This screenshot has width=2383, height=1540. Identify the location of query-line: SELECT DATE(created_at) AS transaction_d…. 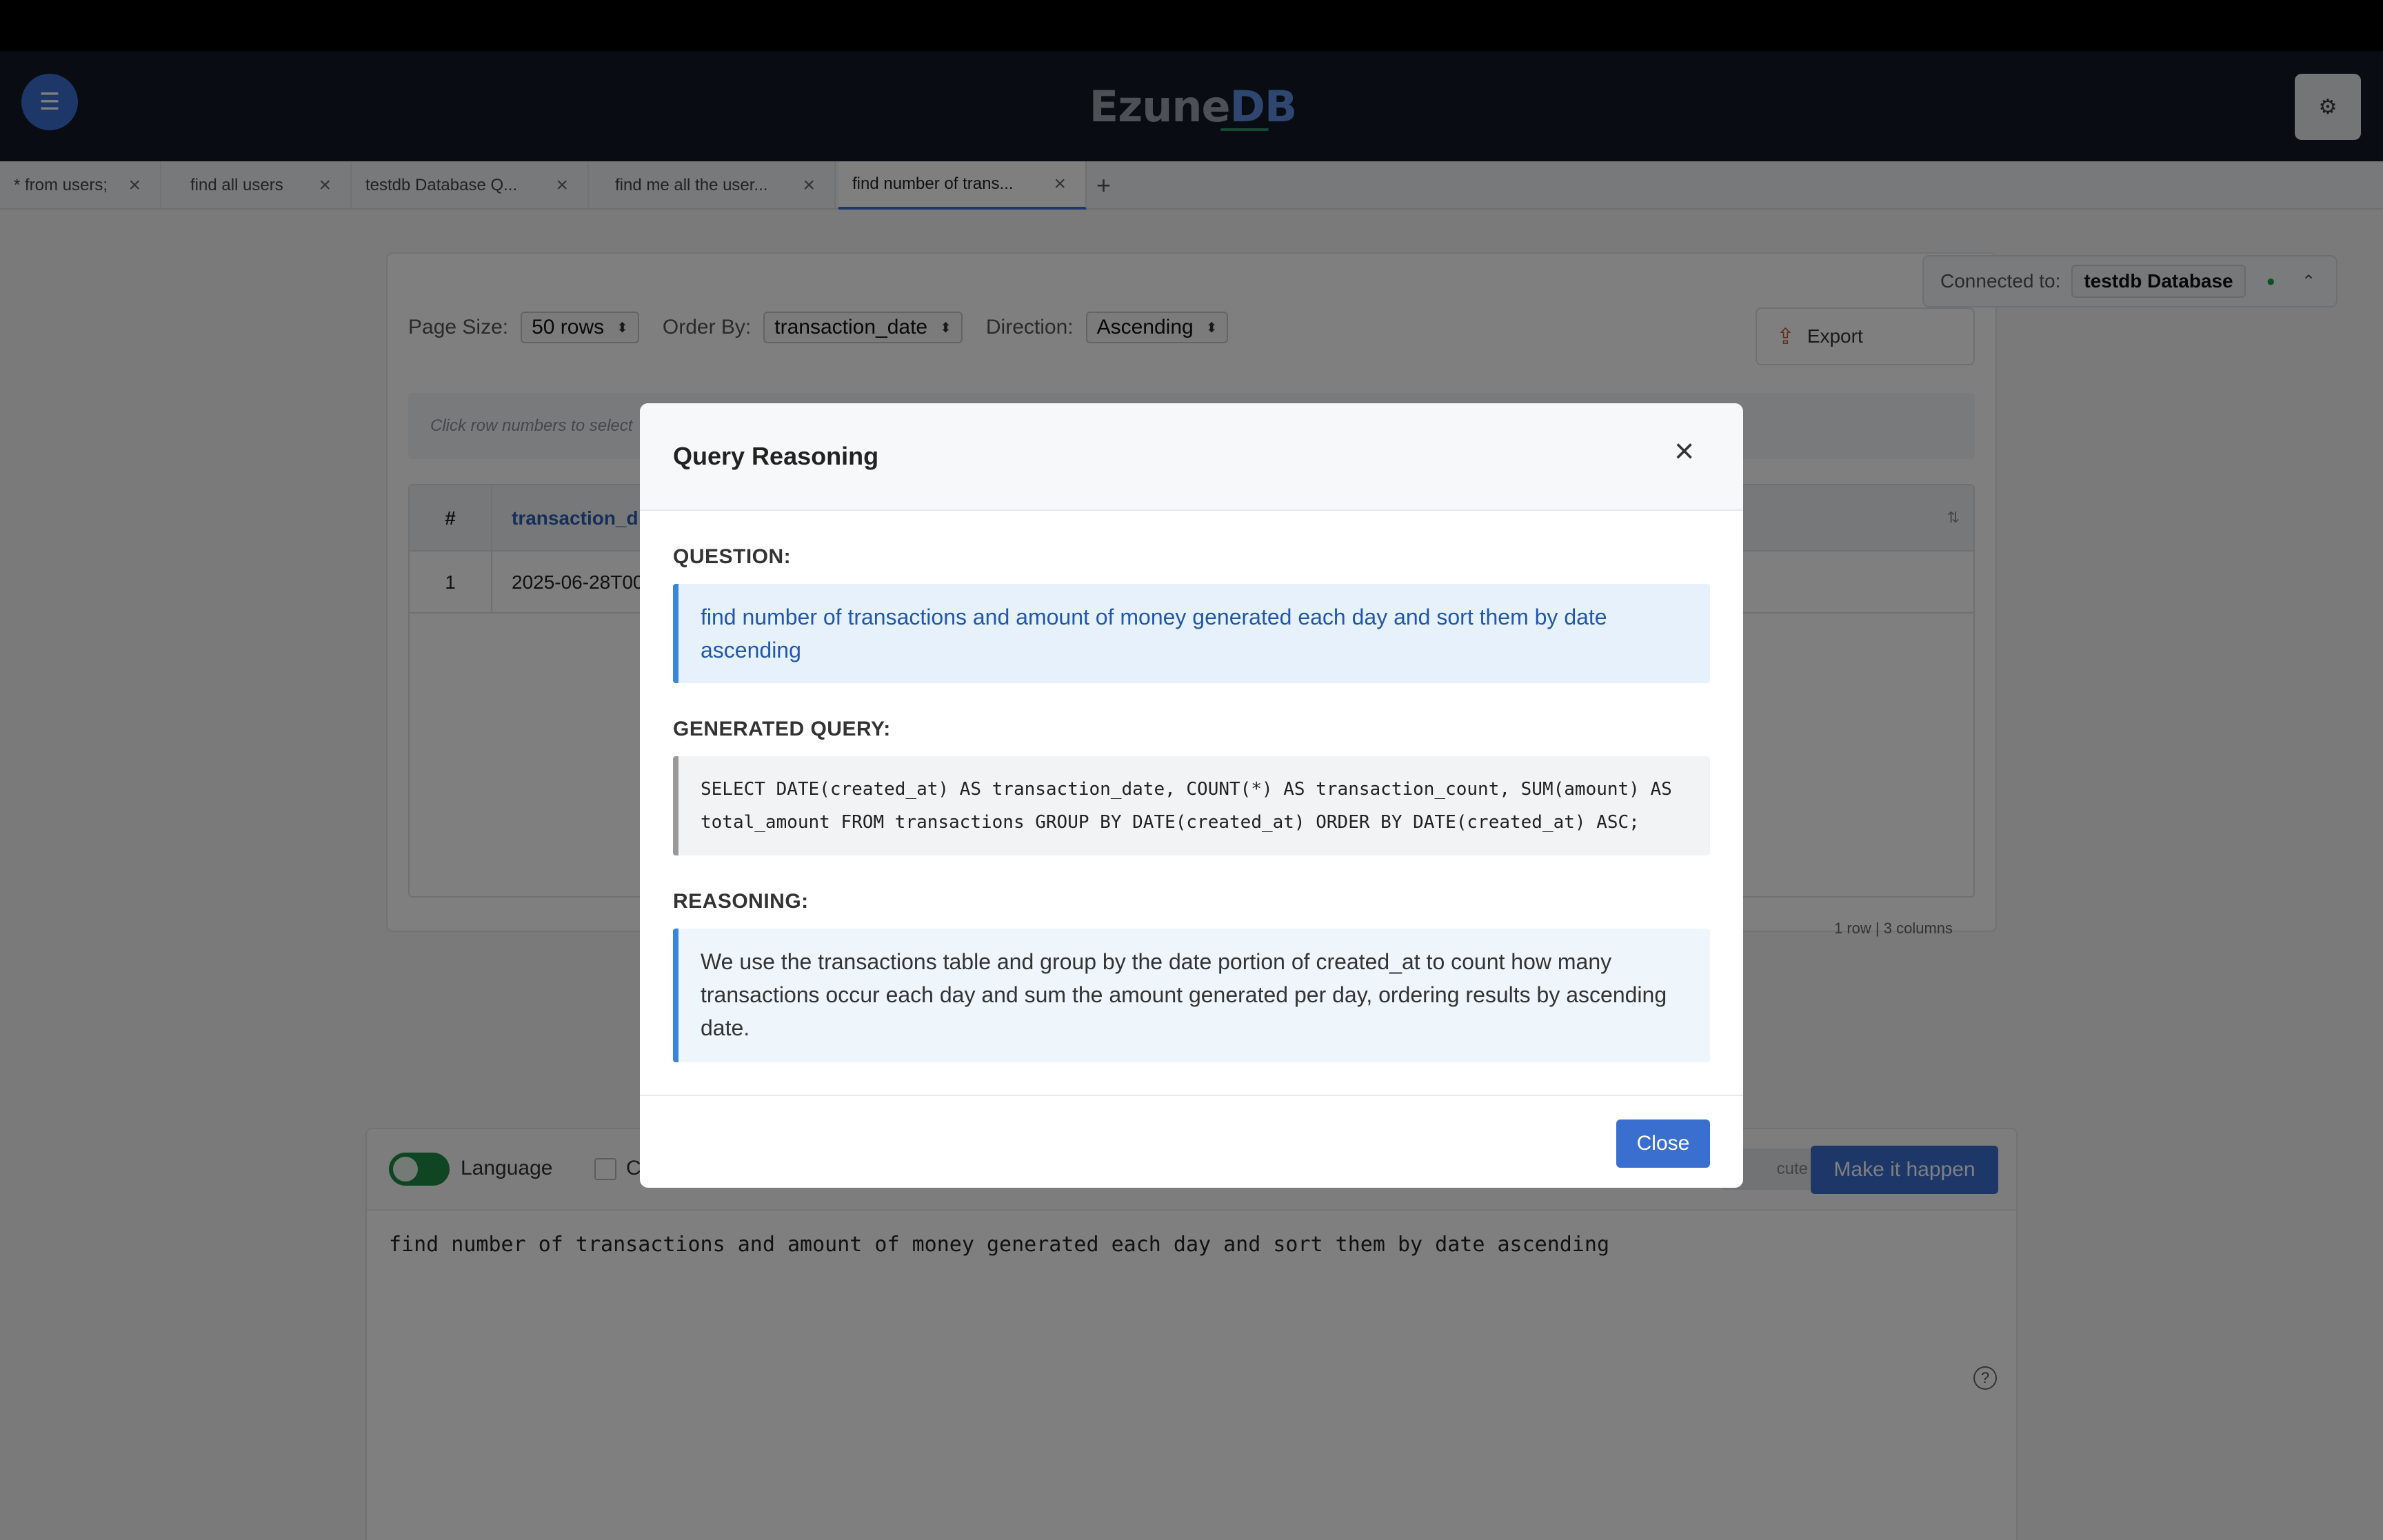
(1186, 790).